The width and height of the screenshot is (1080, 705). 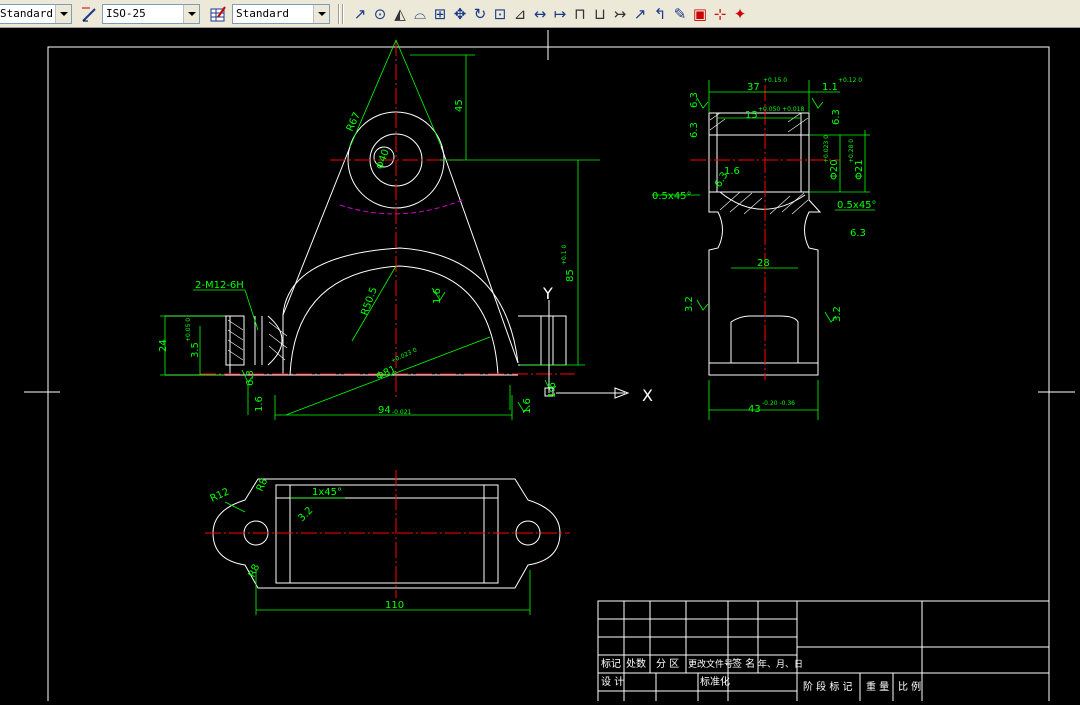 What do you see at coordinates (404, 356) in the screenshot?
I see `dim-d81-tol: +0.023 0` at bounding box center [404, 356].